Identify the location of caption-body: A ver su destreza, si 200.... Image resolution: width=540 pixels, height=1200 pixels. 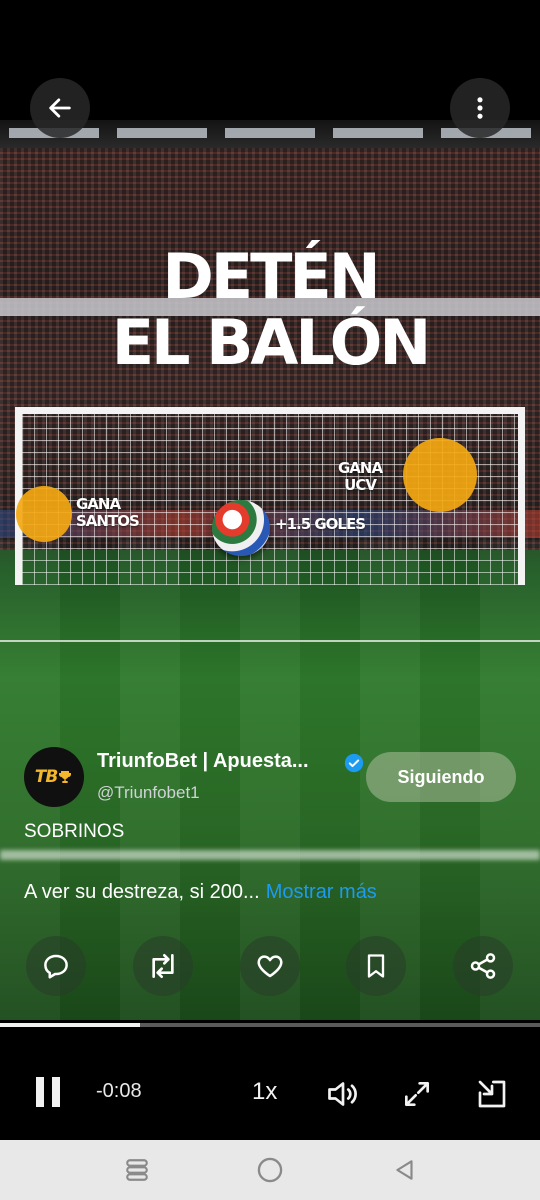
(142, 892).